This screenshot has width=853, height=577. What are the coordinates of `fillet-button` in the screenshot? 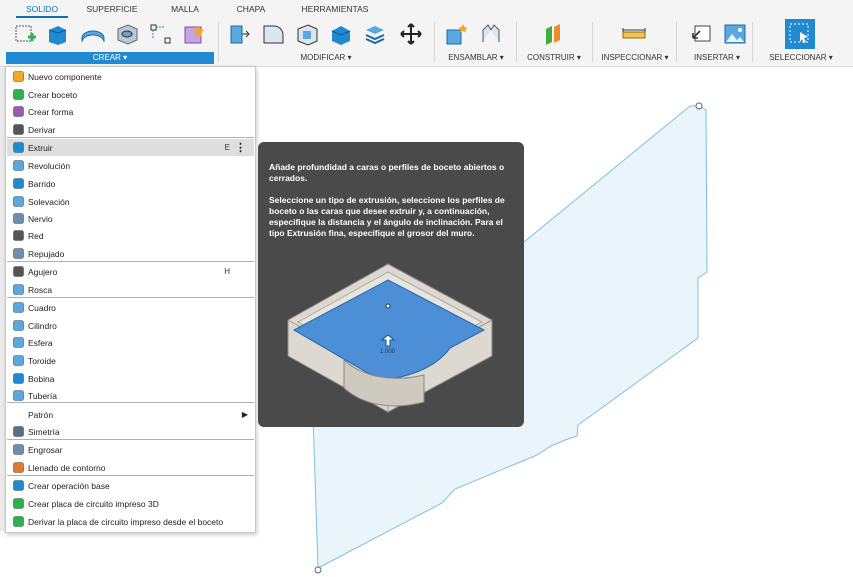 It's located at (273, 34).